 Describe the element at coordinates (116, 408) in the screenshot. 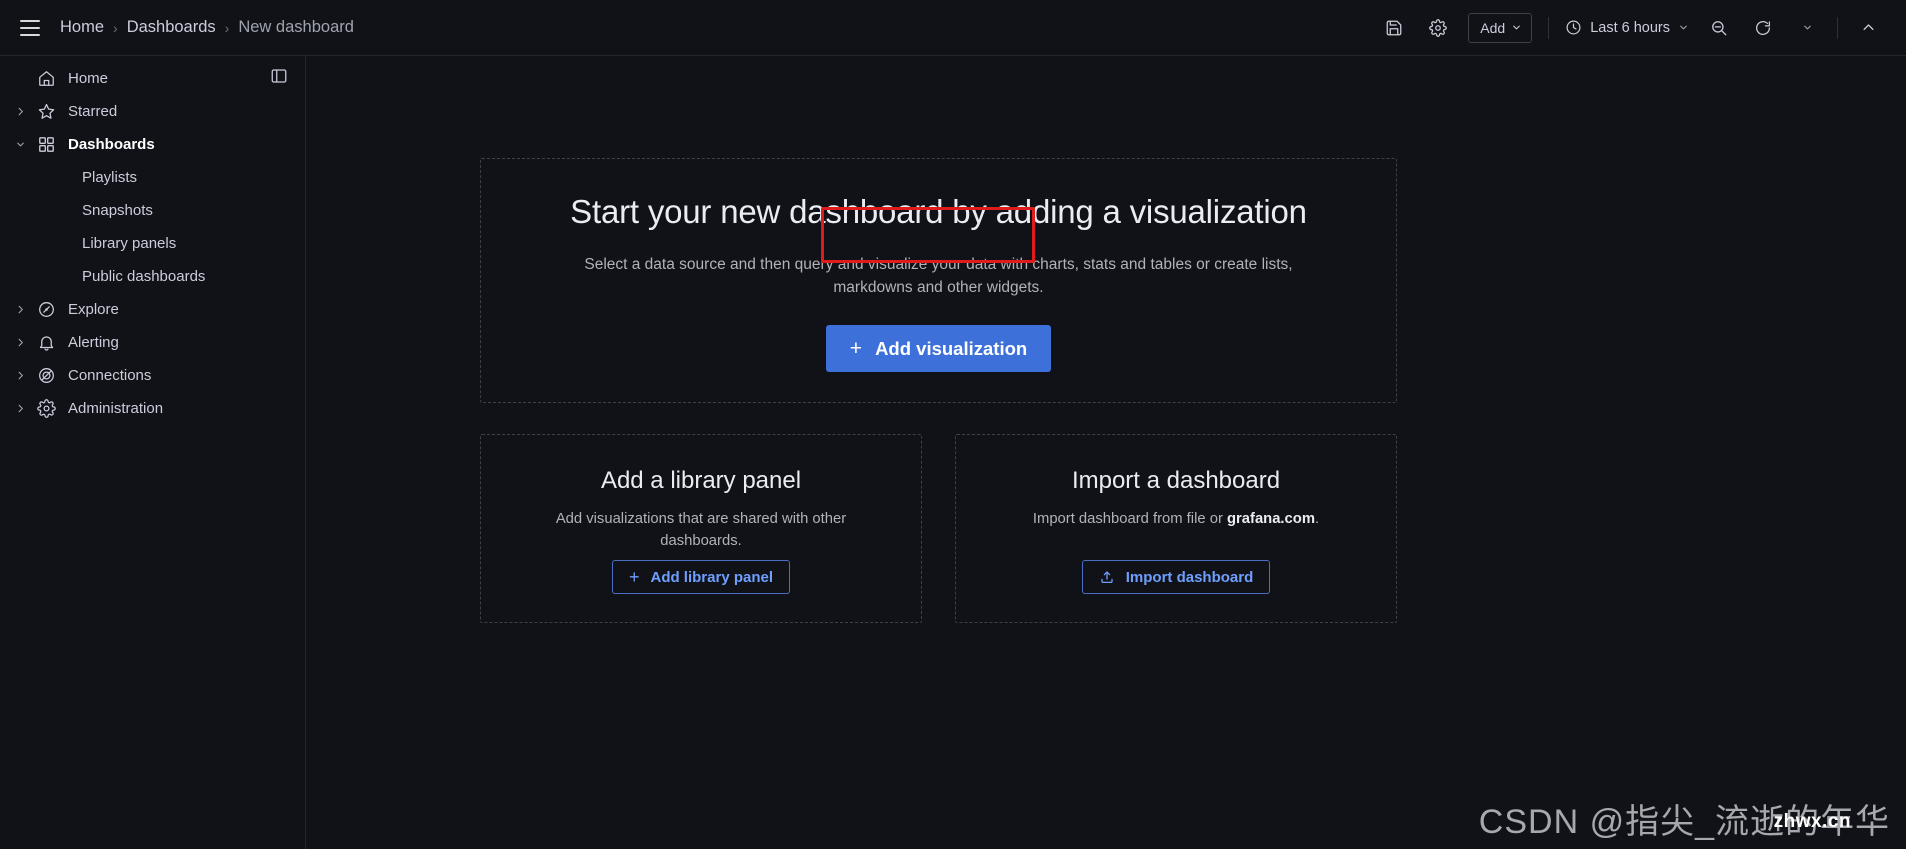

I see `sidebar-item-label: Administration` at that location.